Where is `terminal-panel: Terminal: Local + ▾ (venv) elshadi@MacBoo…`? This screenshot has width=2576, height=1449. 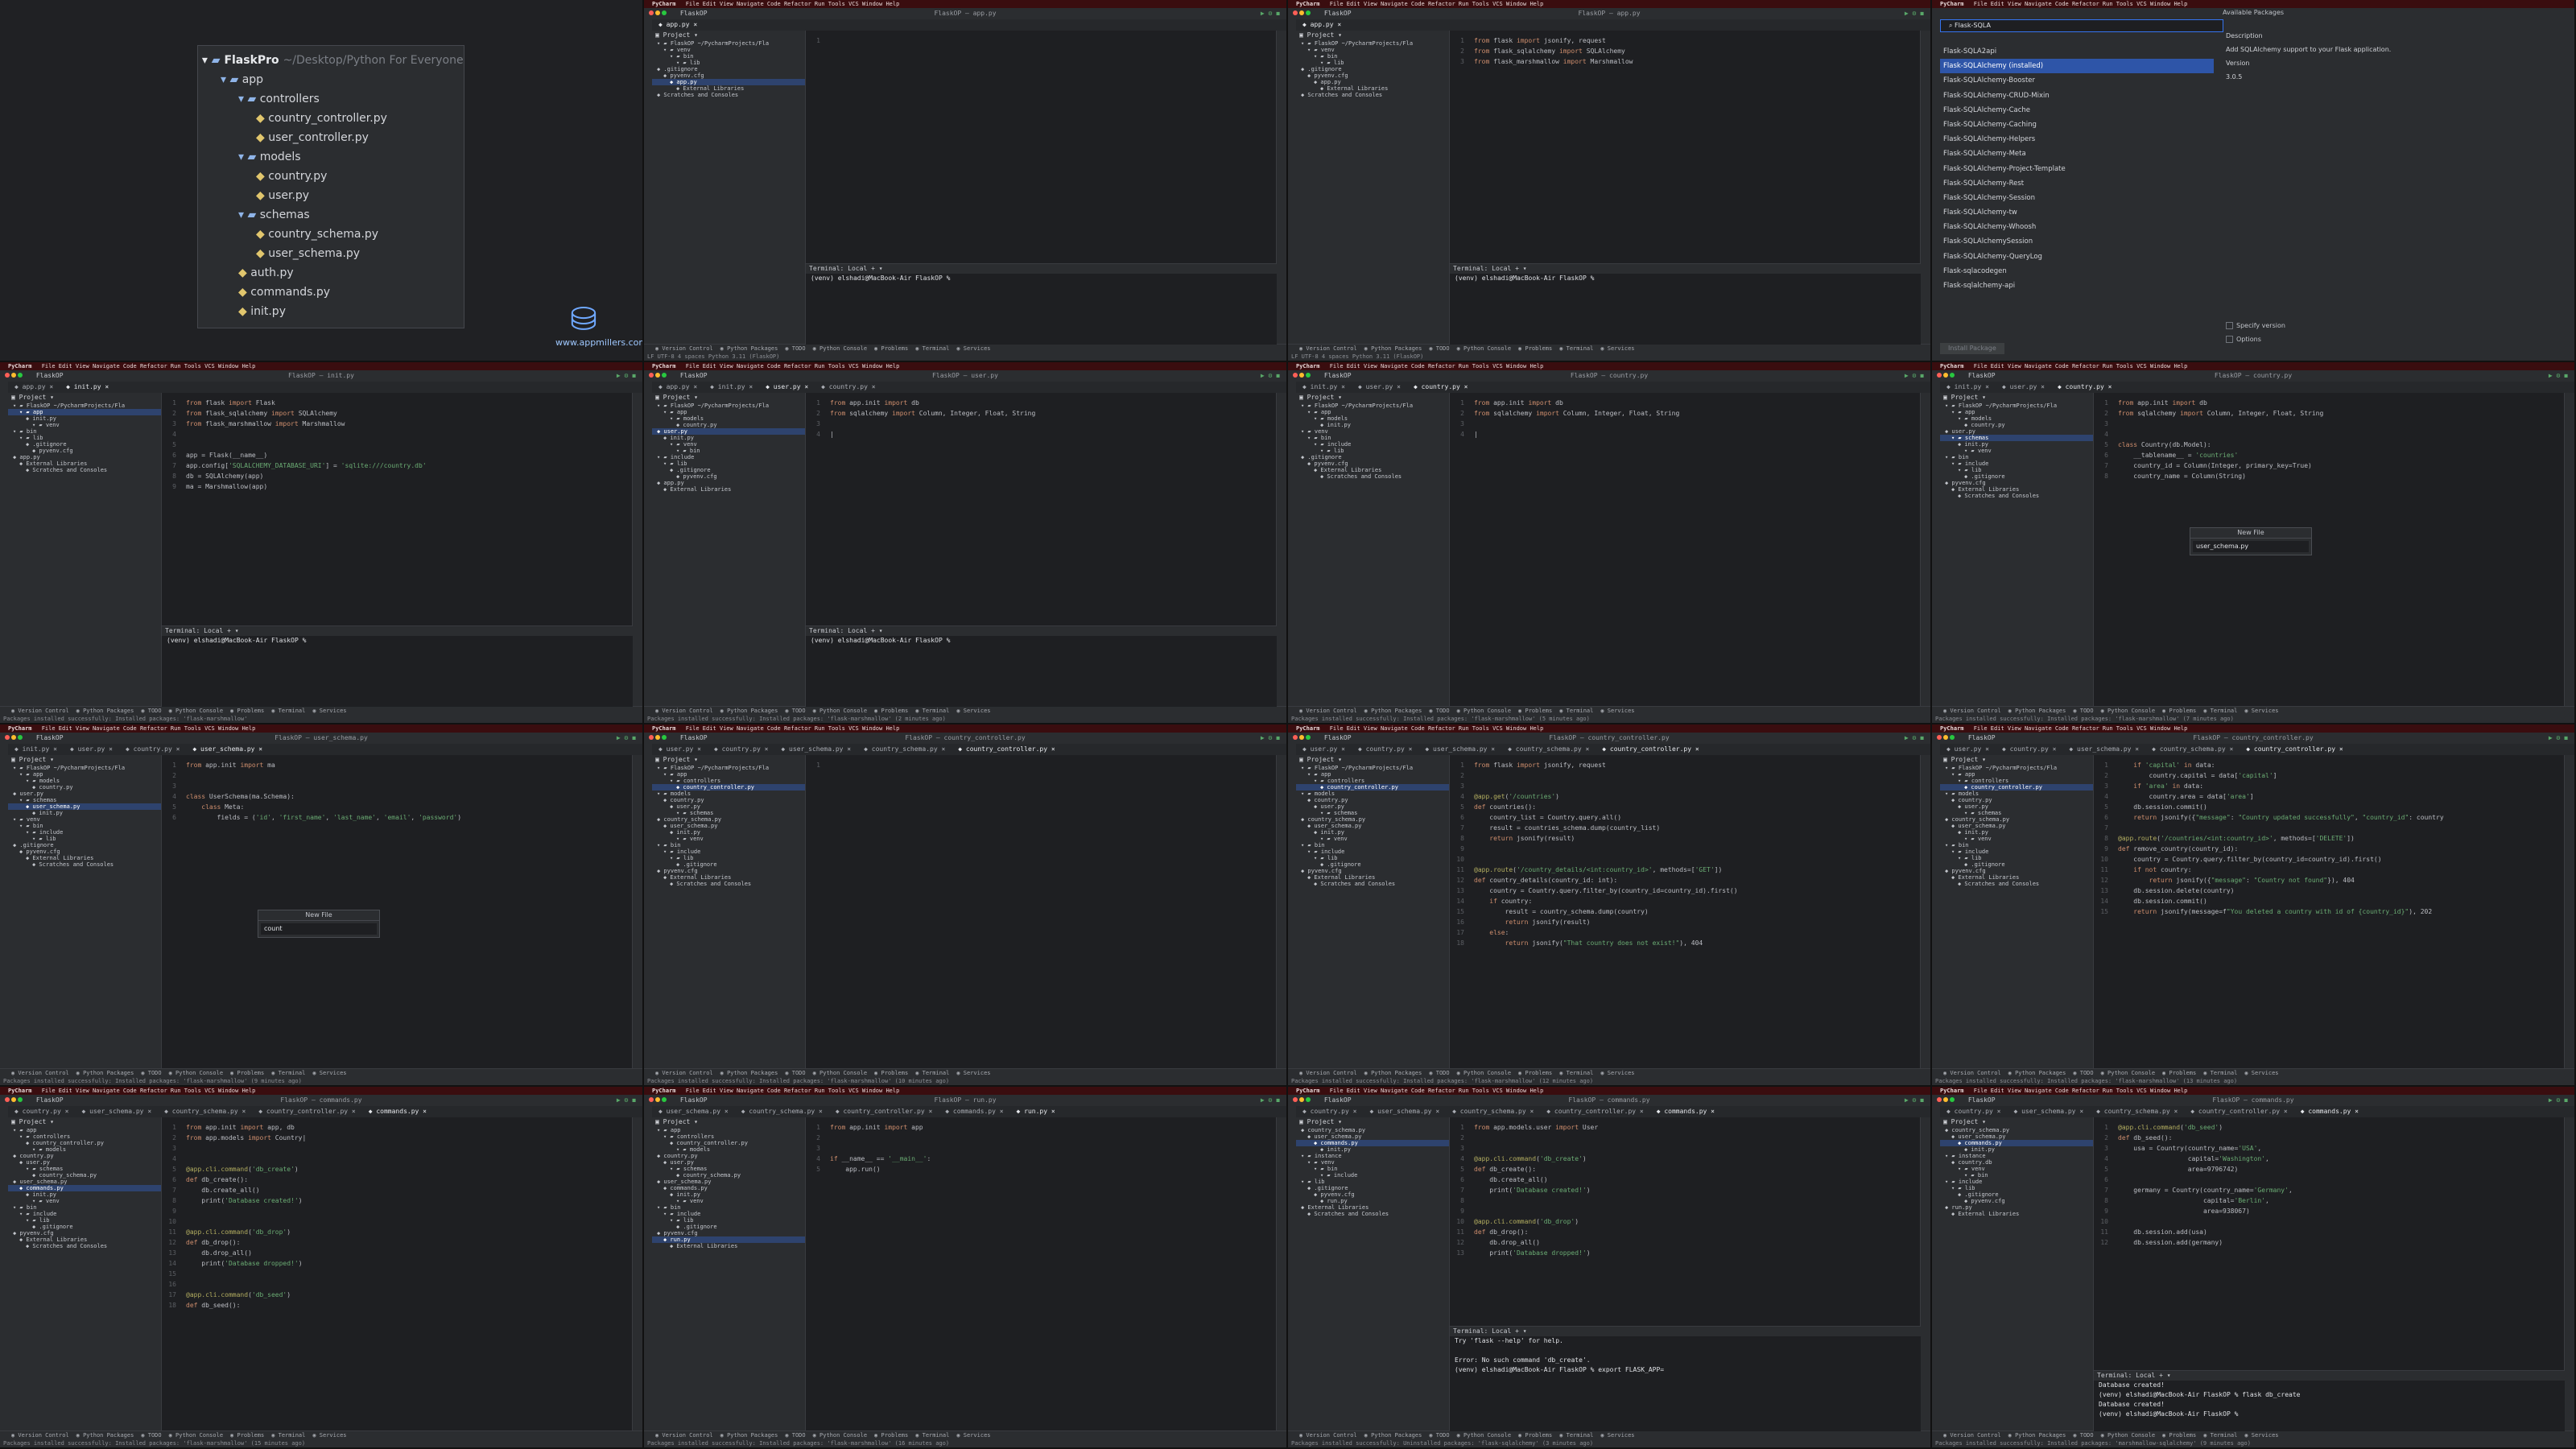
terminal-panel: Terminal: Local + ▾ (venv) elshadi@MacBoo… is located at coordinates (397, 666).